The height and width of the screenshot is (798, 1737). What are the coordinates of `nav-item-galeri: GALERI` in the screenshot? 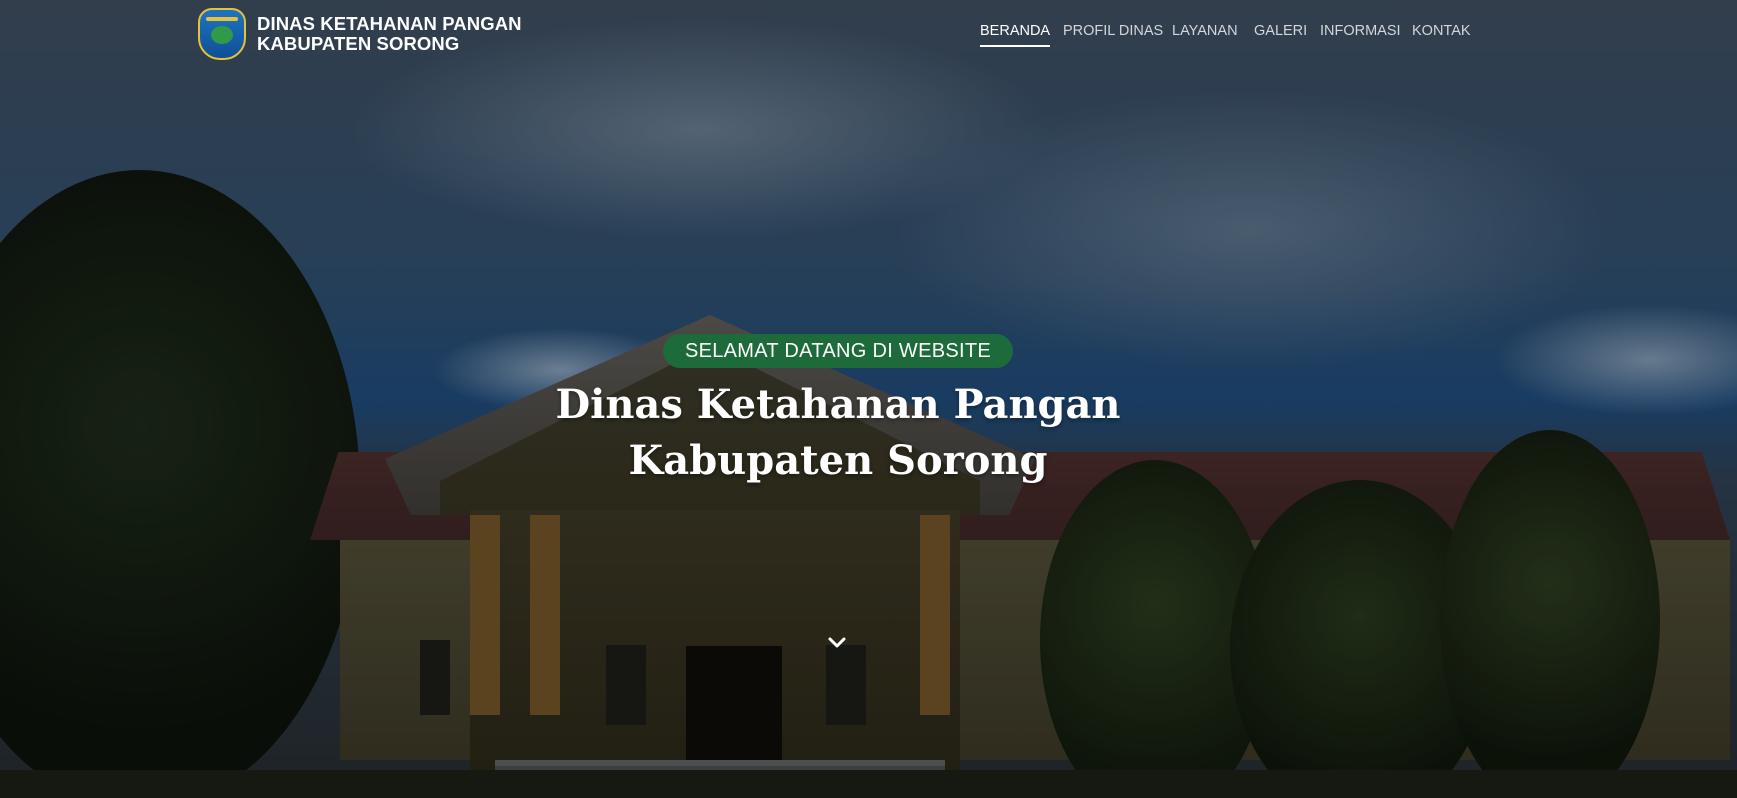 It's located at (1280, 31).